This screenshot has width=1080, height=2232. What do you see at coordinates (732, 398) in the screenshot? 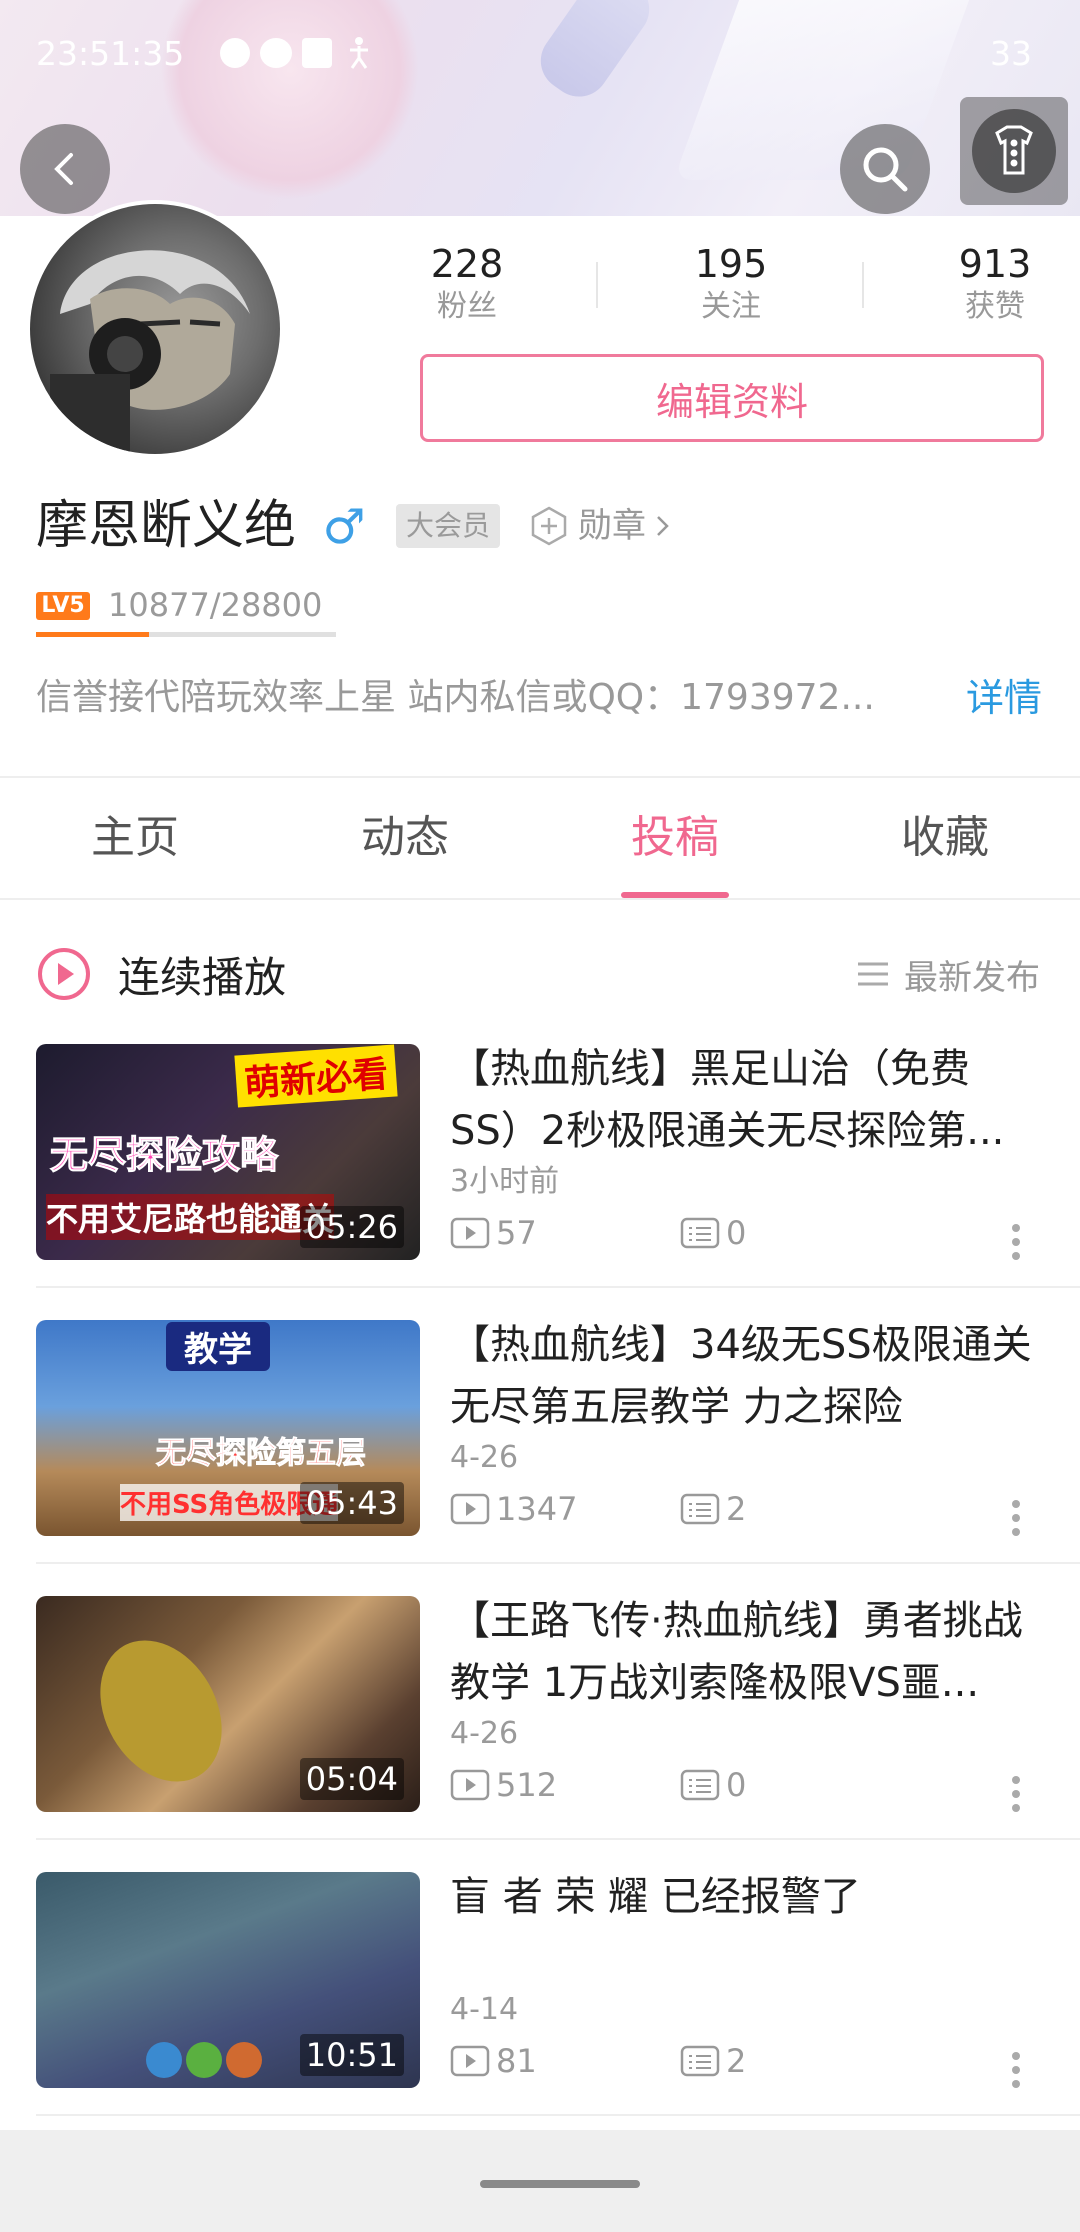
I see `edit-profile-button: 编辑资料` at bounding box center [732, 398].